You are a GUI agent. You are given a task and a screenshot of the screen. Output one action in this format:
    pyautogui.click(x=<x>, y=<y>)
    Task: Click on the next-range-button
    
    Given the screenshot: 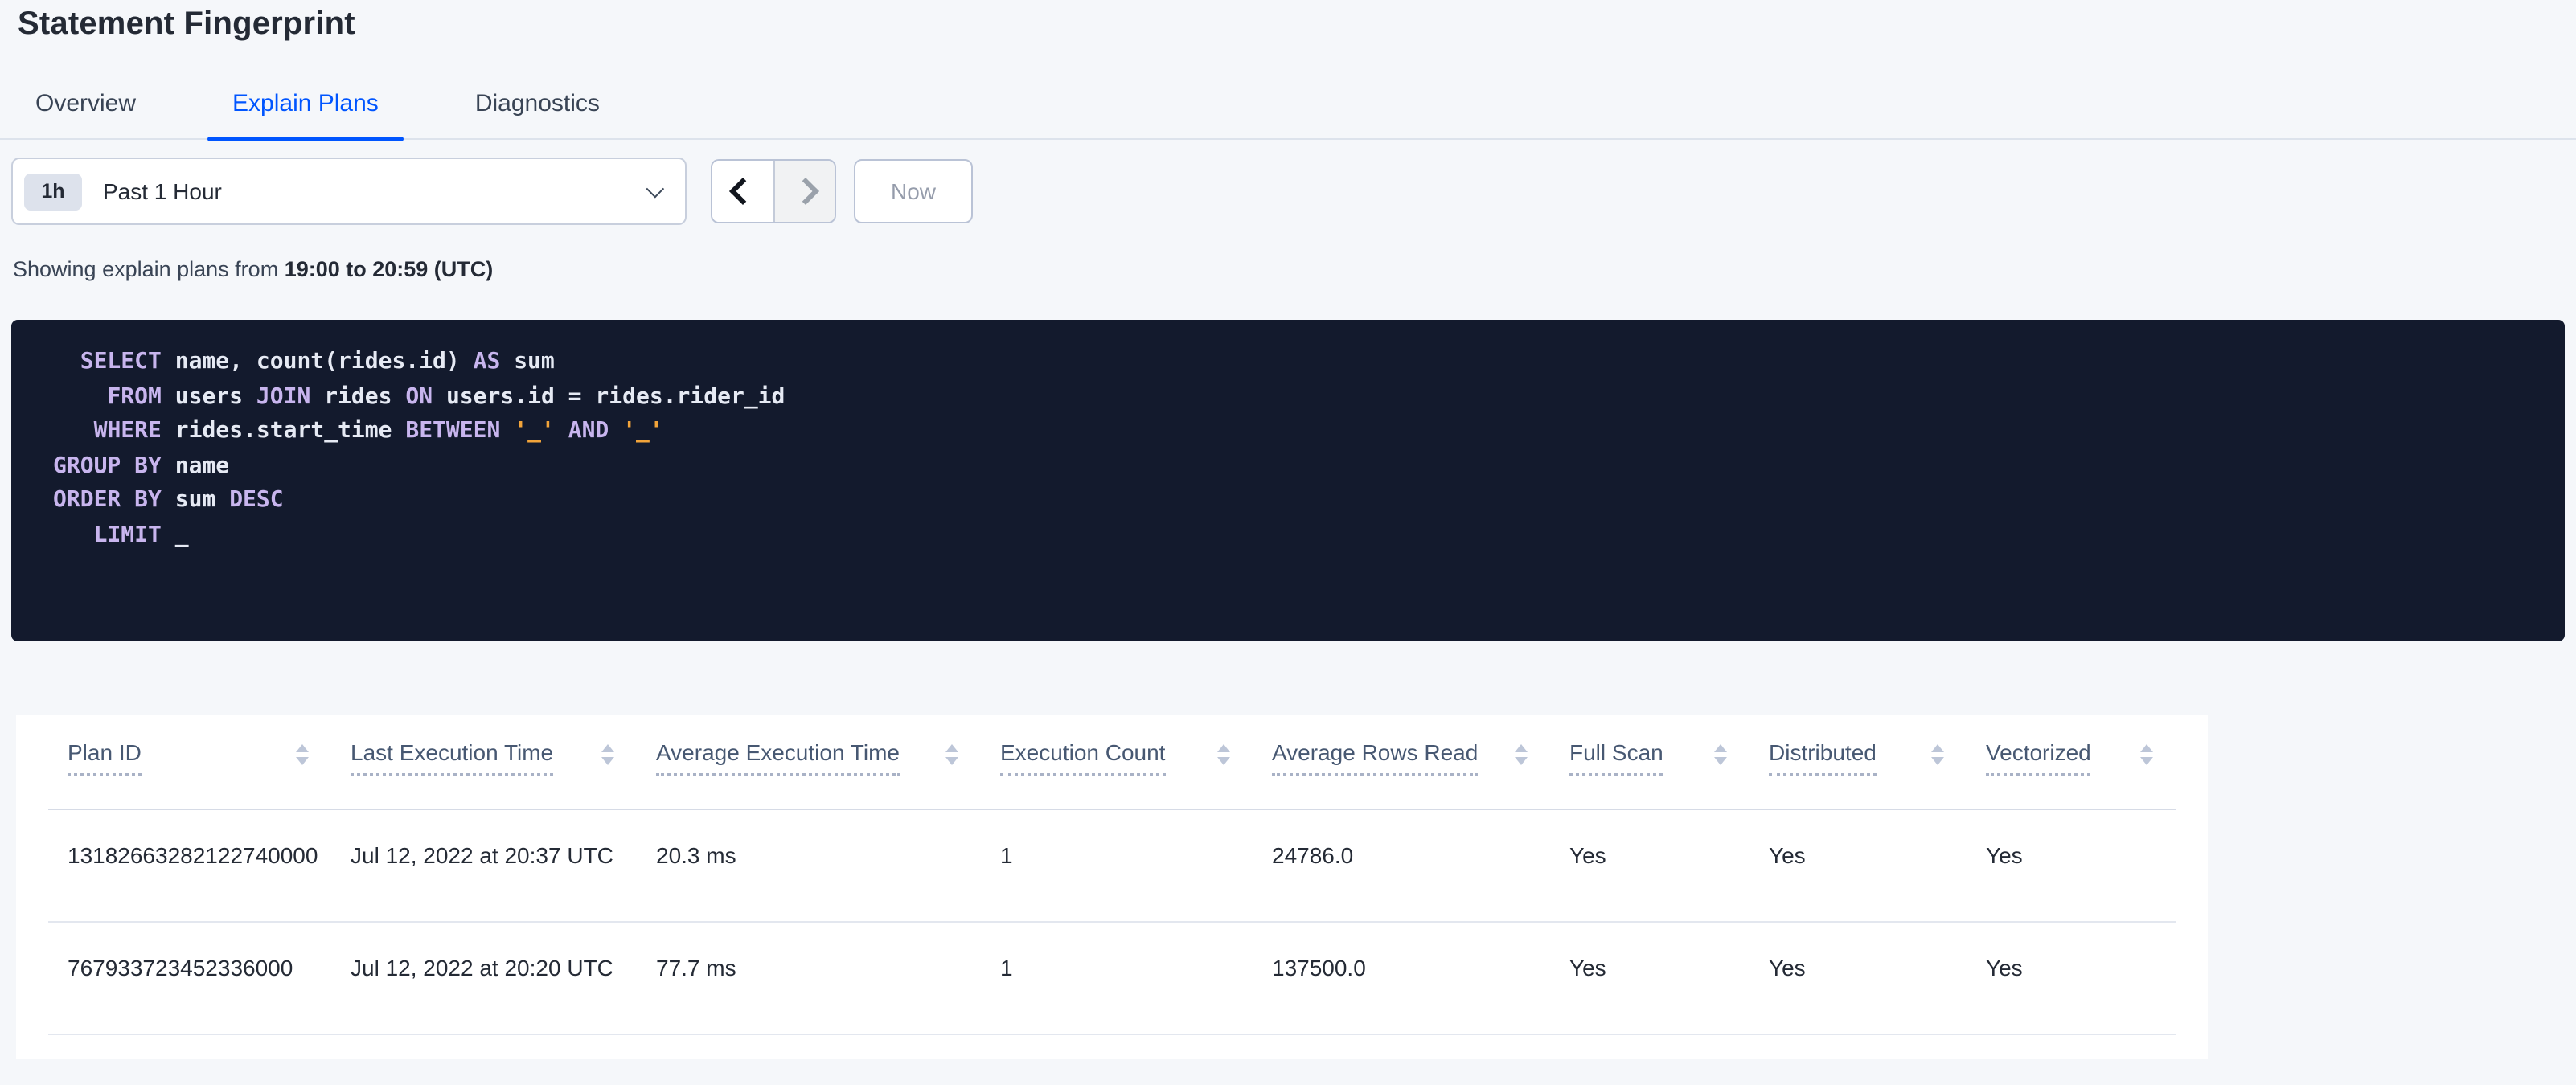 What is the action you would take?
    pyautogui.click(x=804, y=191)
    